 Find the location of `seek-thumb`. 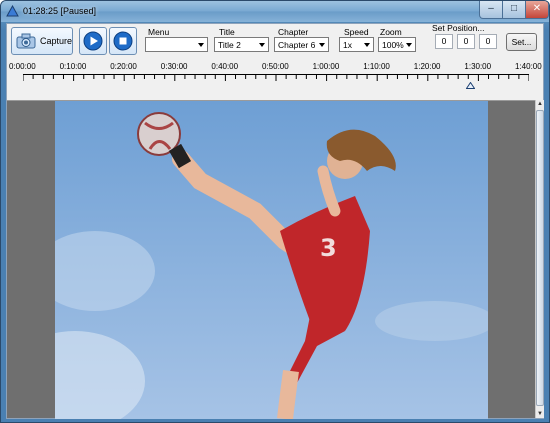

seek-thumb is located at coordinates (470, 85).